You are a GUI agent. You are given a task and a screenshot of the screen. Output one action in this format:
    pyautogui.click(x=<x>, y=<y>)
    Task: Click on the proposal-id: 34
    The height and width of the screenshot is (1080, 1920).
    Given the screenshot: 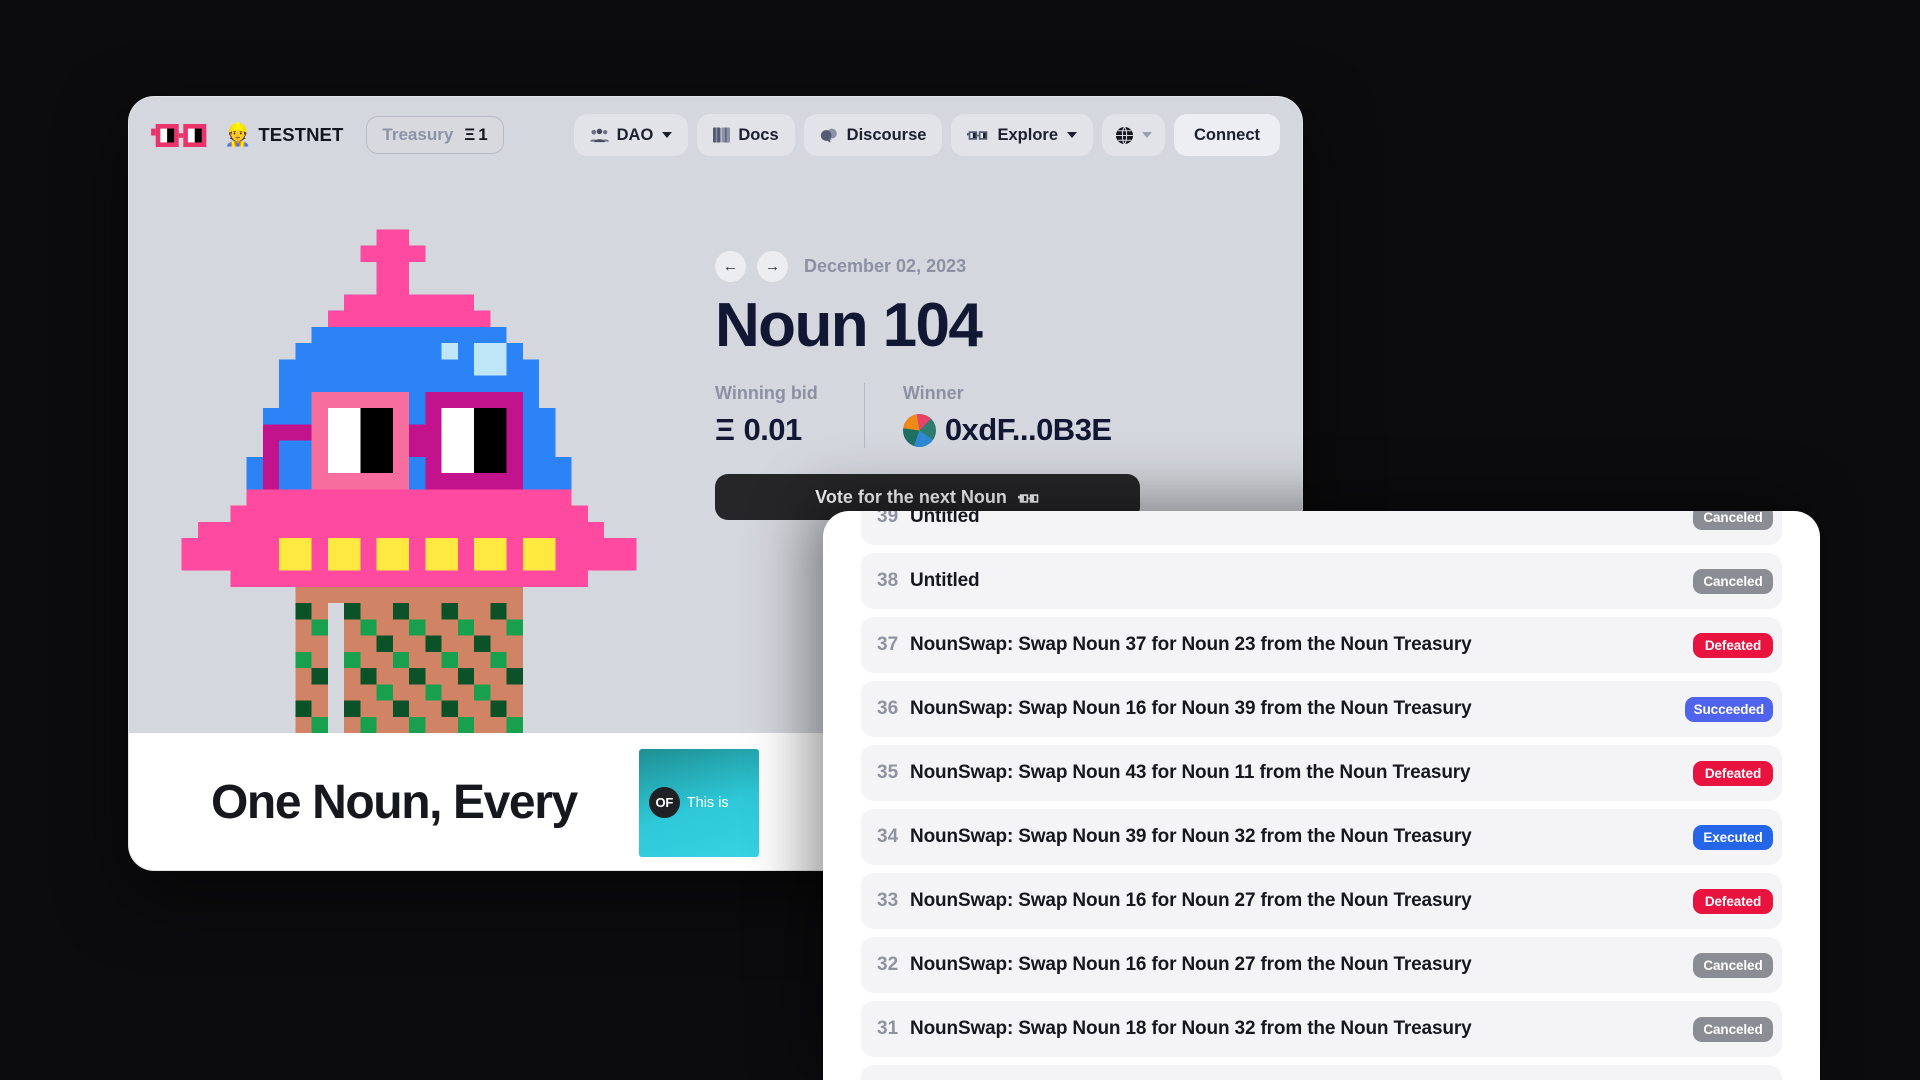 What is the action you would take?
    pyautogui.click(x=888, y=836)
    